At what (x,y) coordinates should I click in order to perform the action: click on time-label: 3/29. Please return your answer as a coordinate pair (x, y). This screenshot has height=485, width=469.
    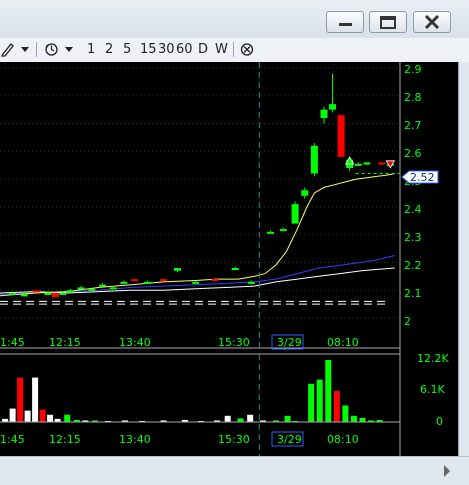
    Looking at the image, I should click on (289, 439).